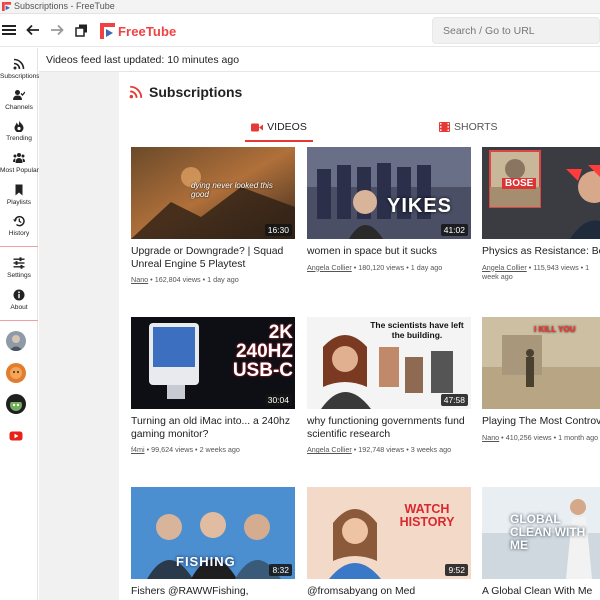 This screenshot has height=600, width=600. What do you see at coordinates (19, 272) in the screenshot?
I see `sidebar-item-settings: Settings` at bounding box center [19, 272].